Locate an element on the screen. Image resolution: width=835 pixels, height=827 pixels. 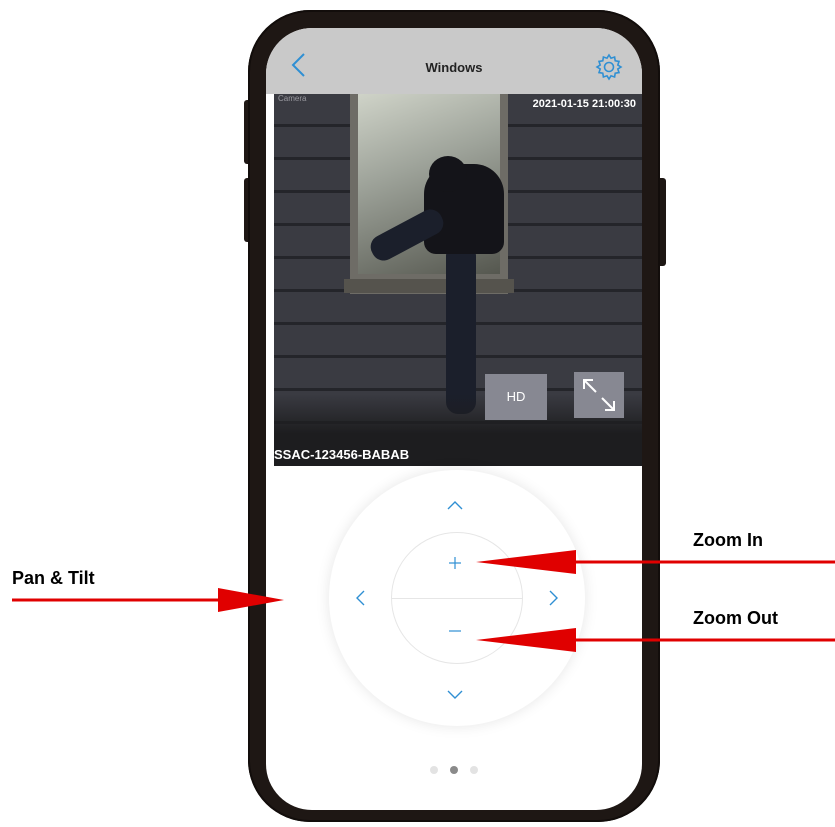
zoom-out-button is located at coordinates (455, 631).